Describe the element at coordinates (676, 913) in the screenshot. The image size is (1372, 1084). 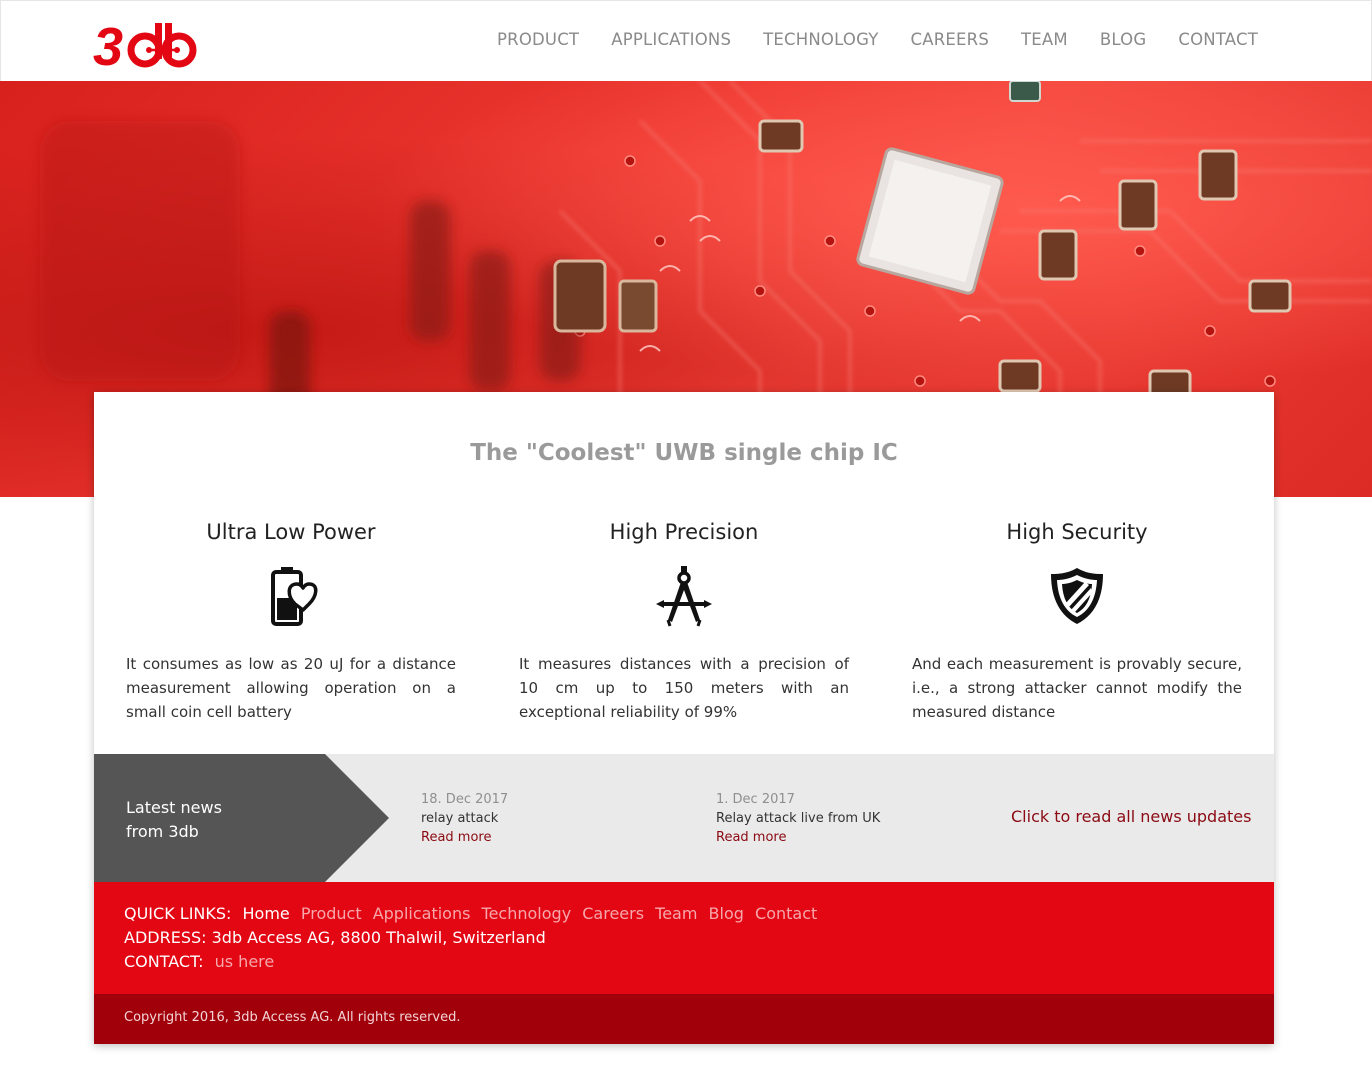
I see `footer-link-team: Team` at that location.